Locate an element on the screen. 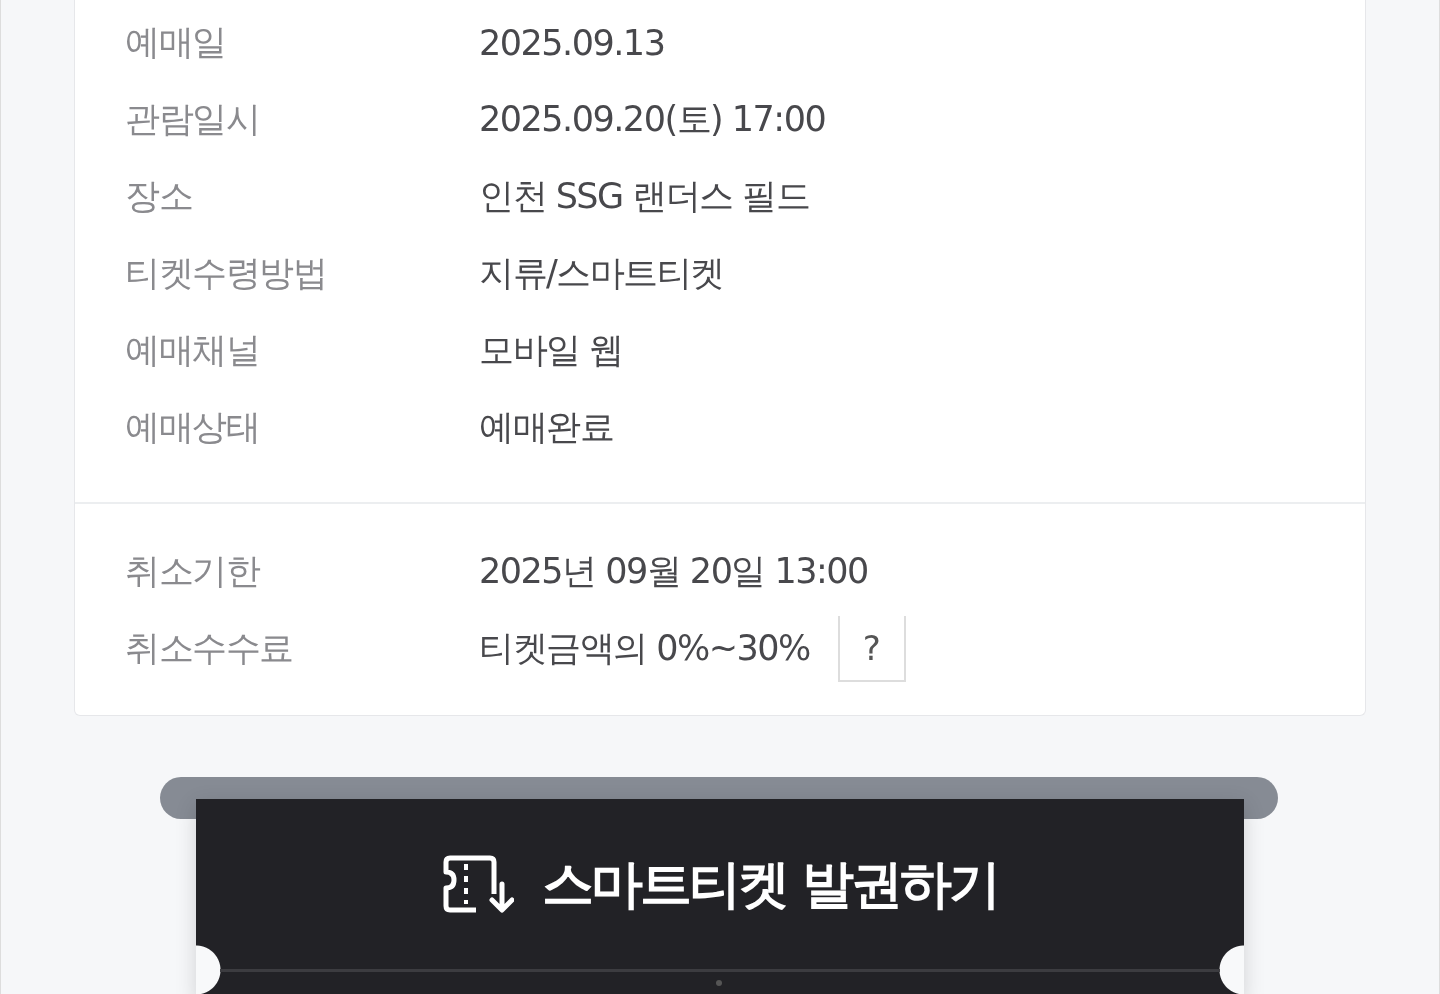 This screenshot has height=994, width=1440. field-value: 2025년 09월 20일 13:00 is located at coordinates (673, 571).